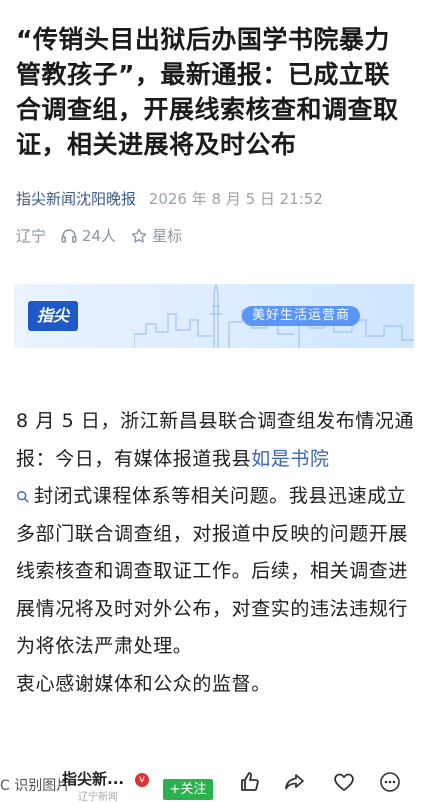  Describe the element at coordinates (215, 440) in the screenshot. I see `body-text-1: 8 月 5 日，浙江新昌县联合调查组发布情况通报：今日，有媒体报道我县` at that location.